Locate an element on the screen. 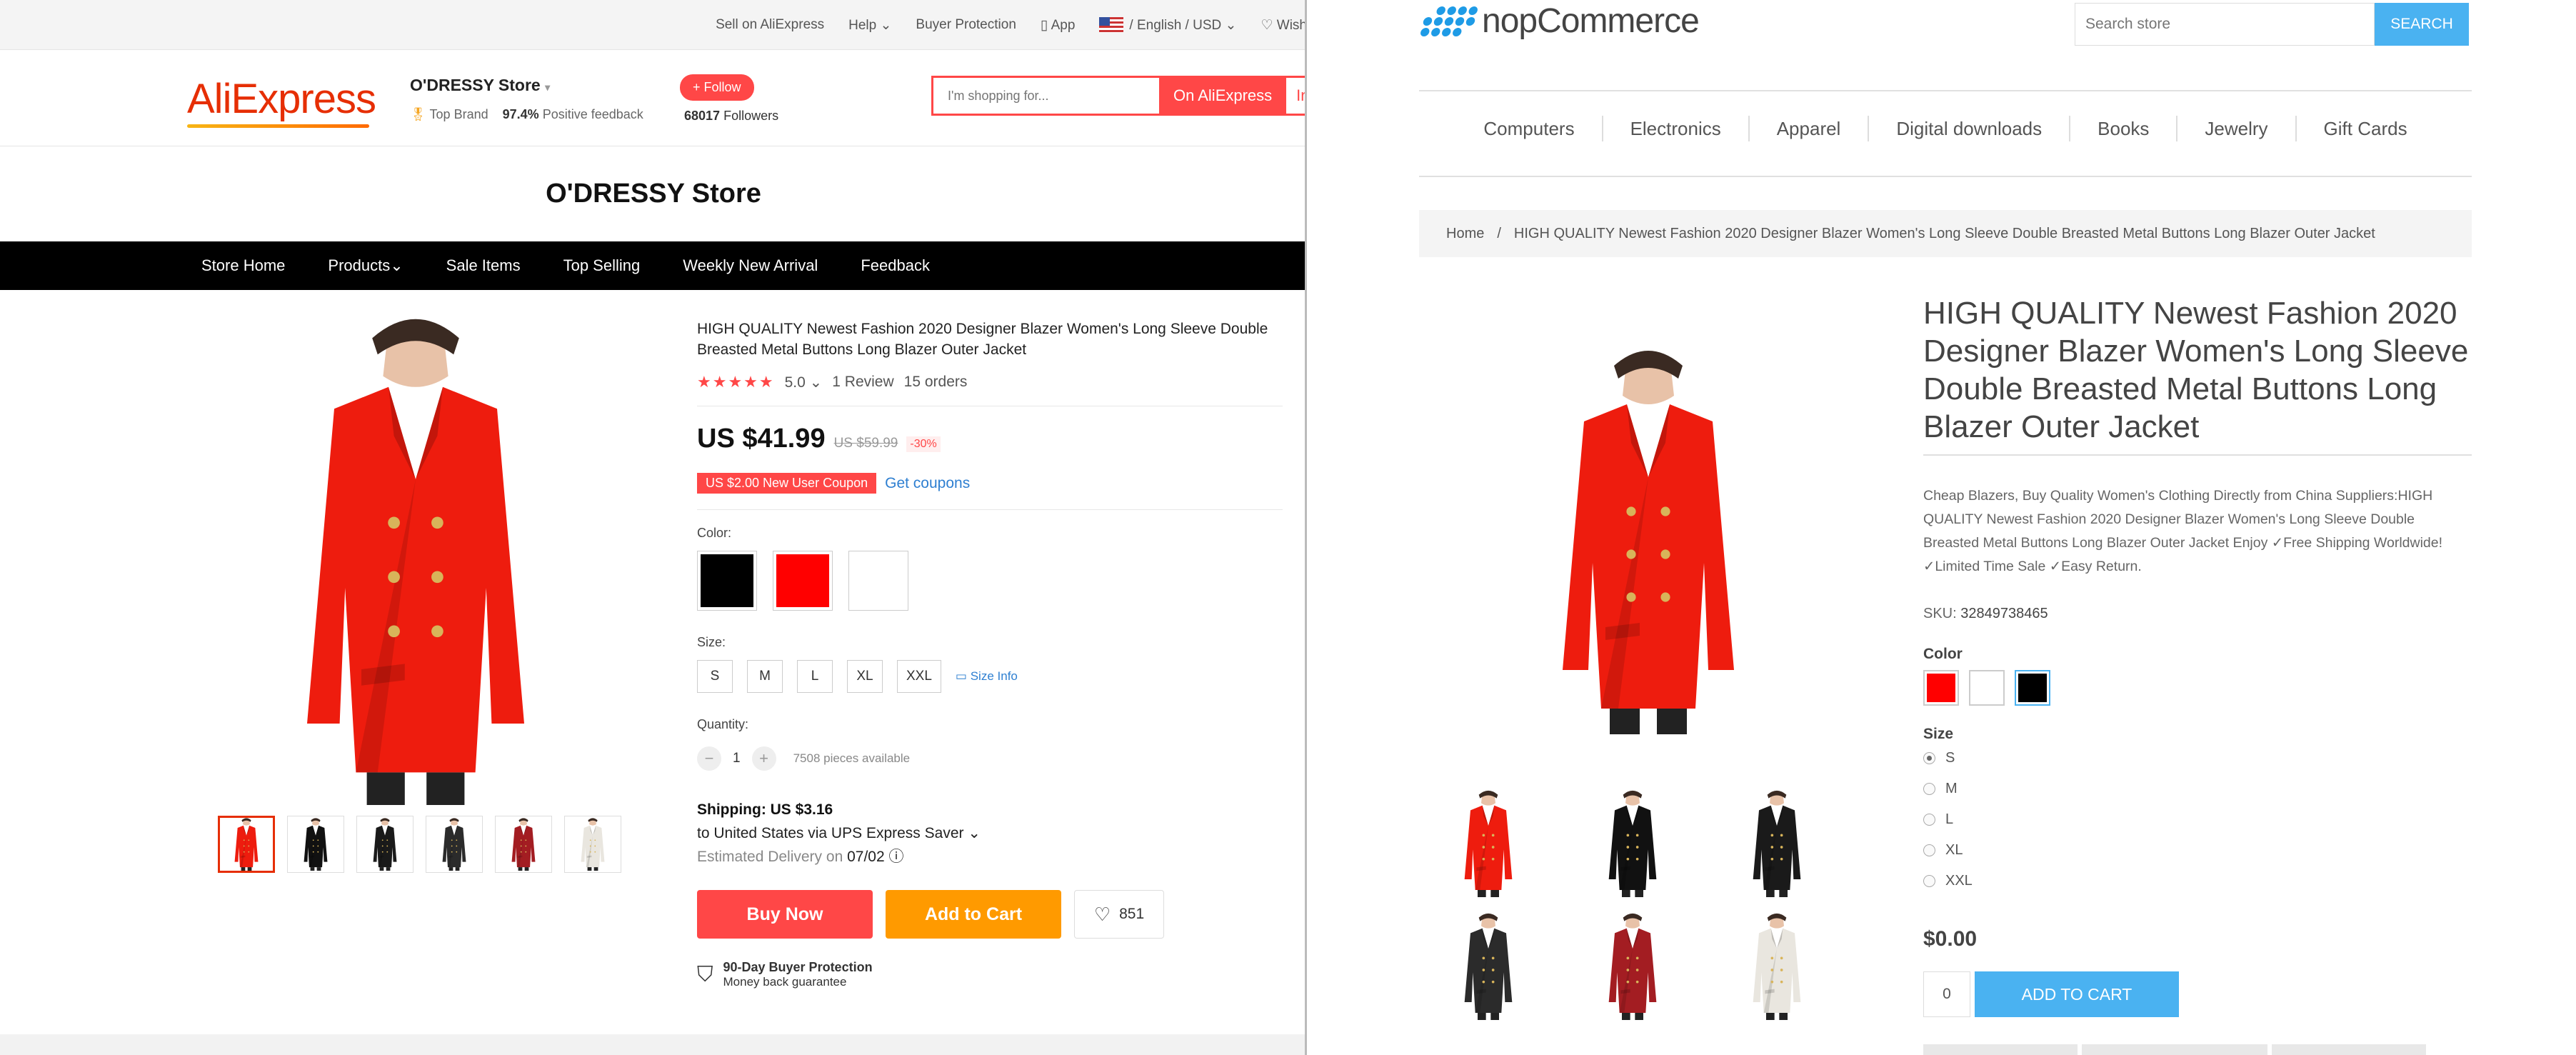  menu-gift-cards: Gift Cards is located at coordinates (2365, 128).